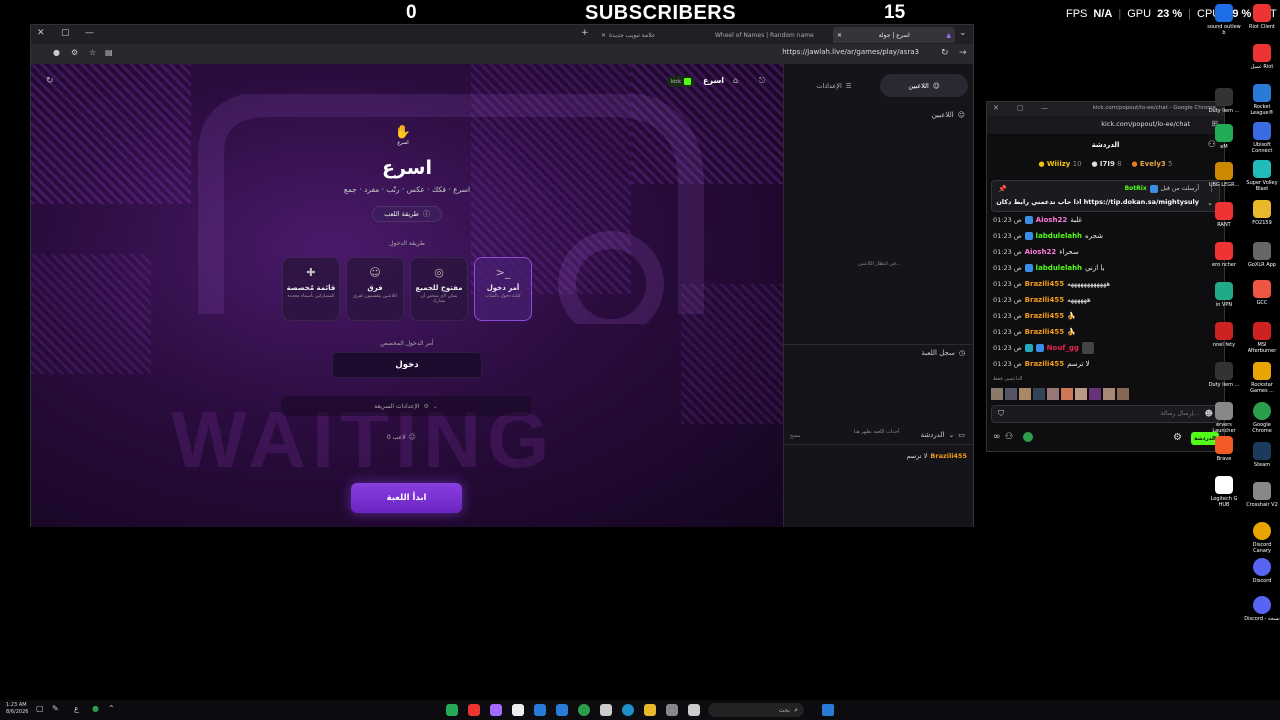 Image resolution: width=1280 pixels, height=720 pixels. What do you see at coordinates (1262, 261) in the screenshot?
I see `desktop-icon: GoXLR App` at bounding box center [1262, 261].